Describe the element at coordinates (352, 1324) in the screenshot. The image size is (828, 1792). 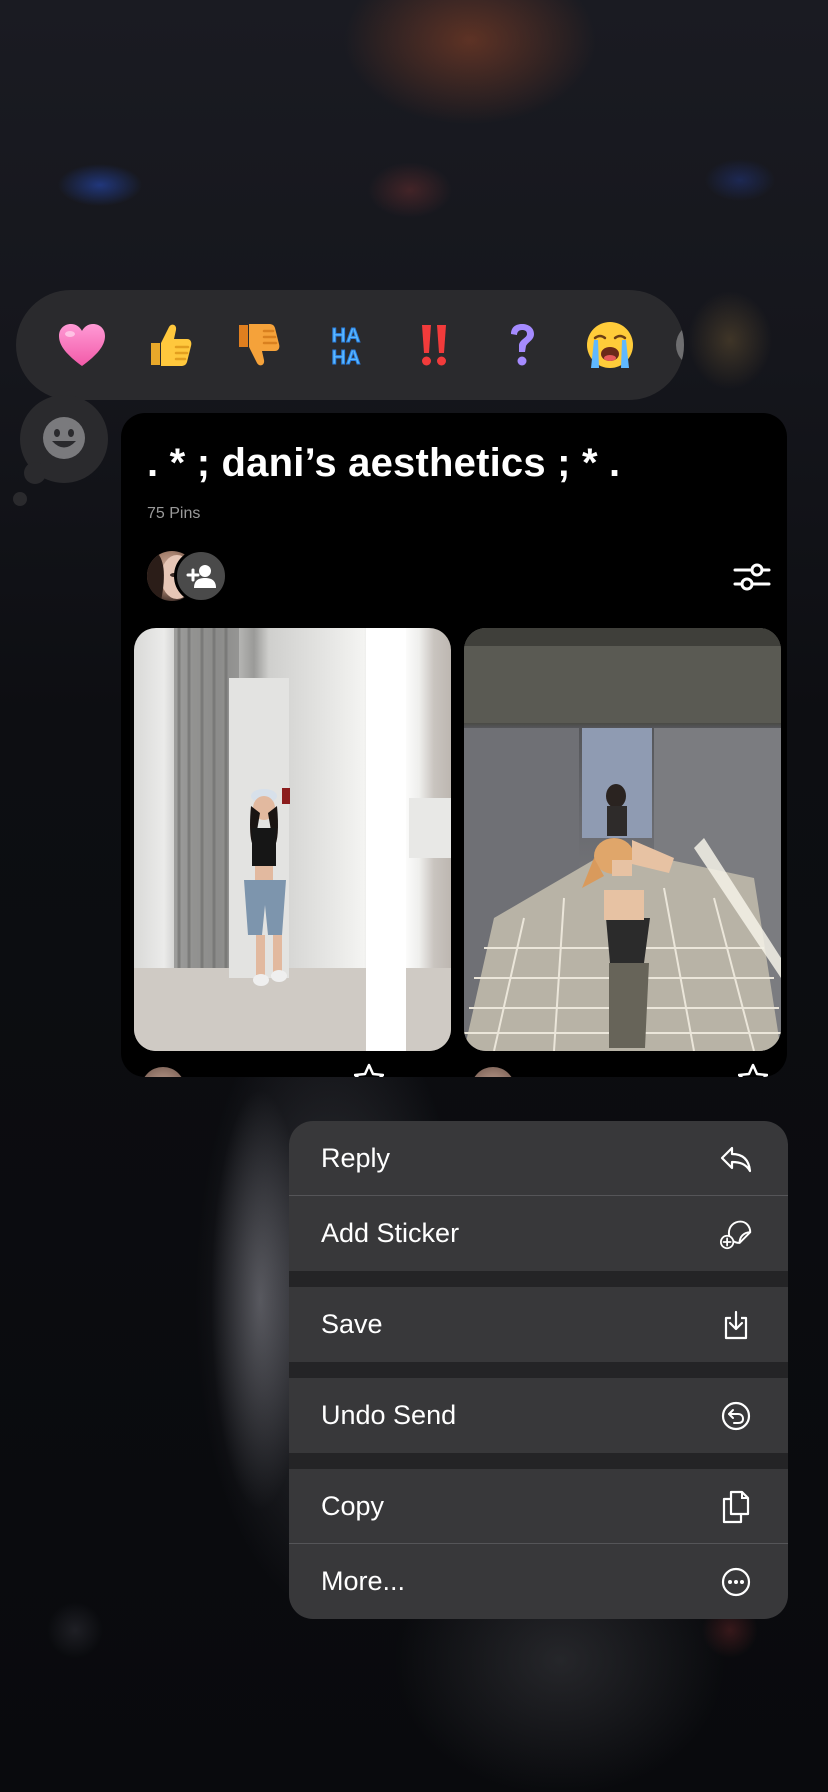
I see `menu-item-label: Save` at that location.